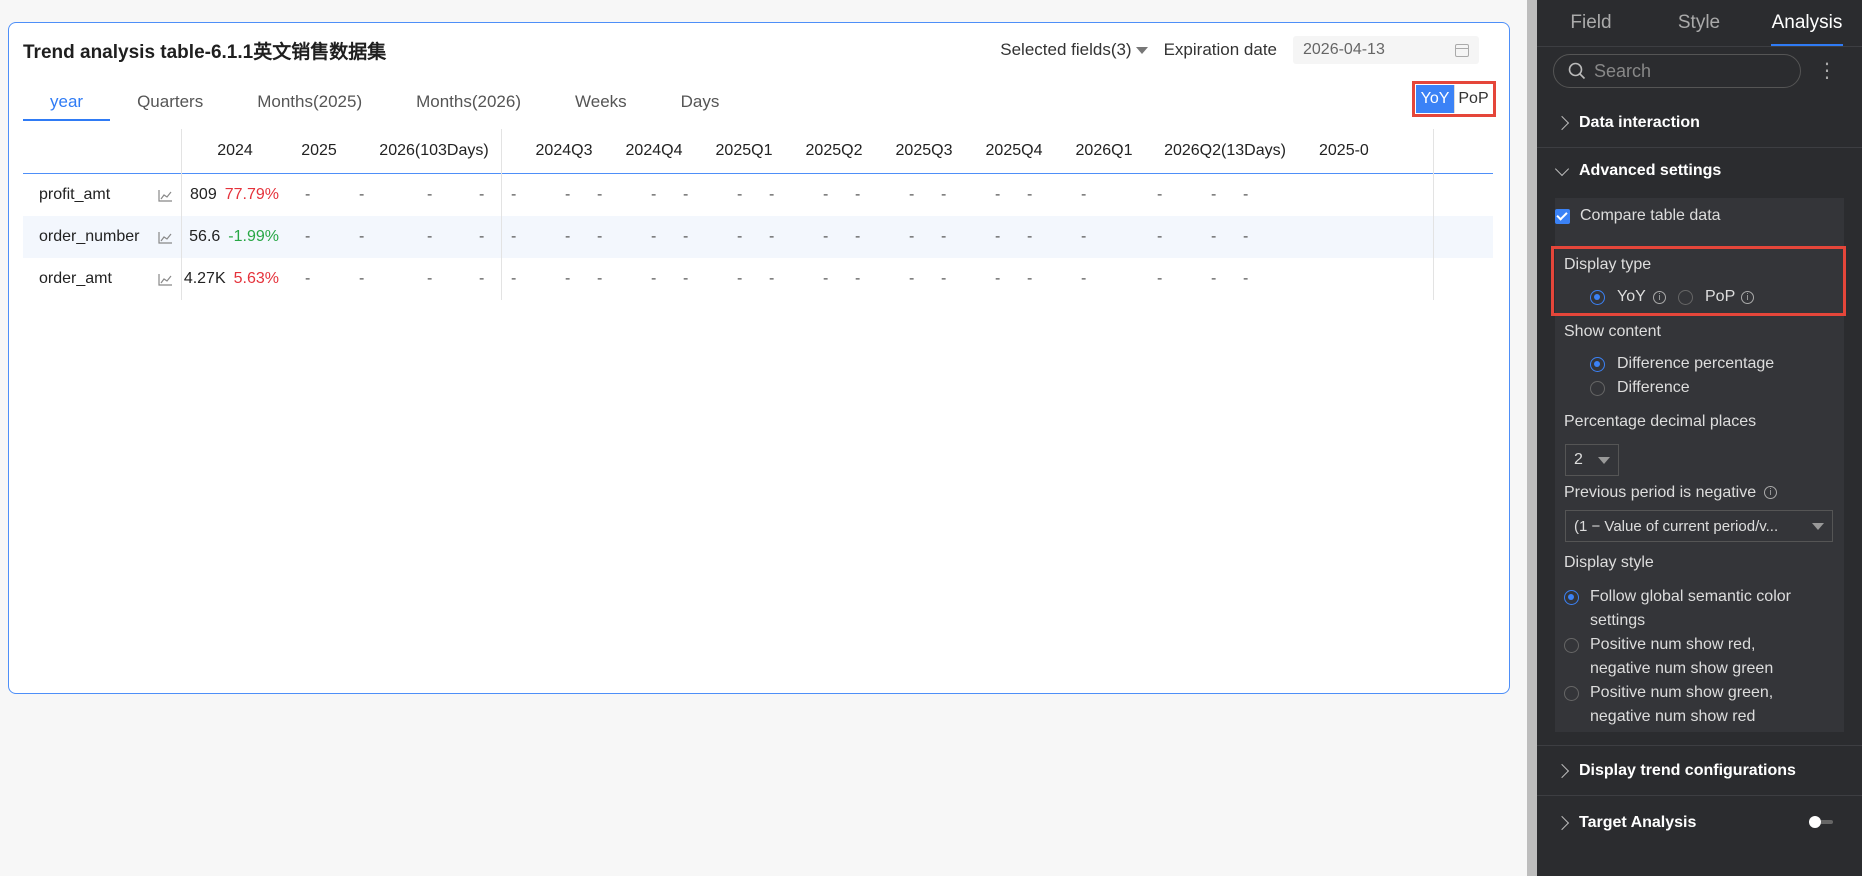 The height and width of the screenshot is (876, 1862). Describe the element at coordinates (1673, 716) in the screenshot. I see `style-green-red-label: negative num show red` at that location.